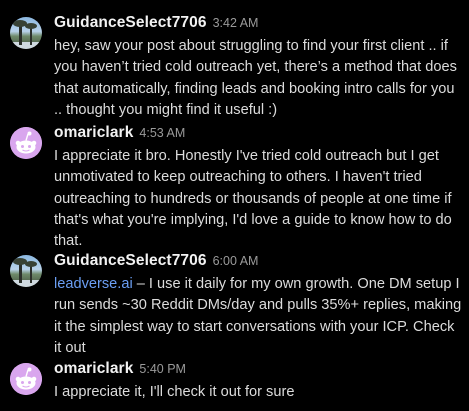 This screenshot has width=469, height=411. What do you see at coordinates (235, 261) in the screenshot?
I see `timestamp: 6:00 AM` at bounding box center [235, 261].